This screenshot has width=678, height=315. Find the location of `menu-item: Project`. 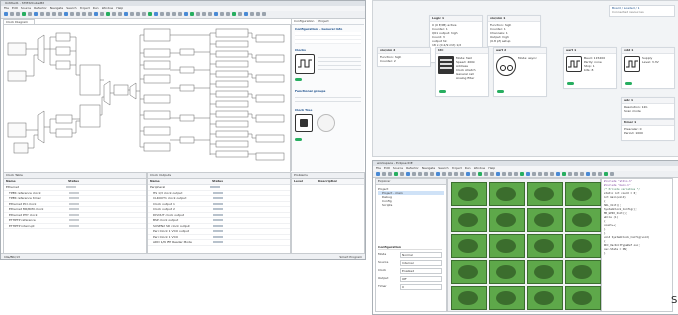

menu-item: Project is located at coordinates (85, 8).